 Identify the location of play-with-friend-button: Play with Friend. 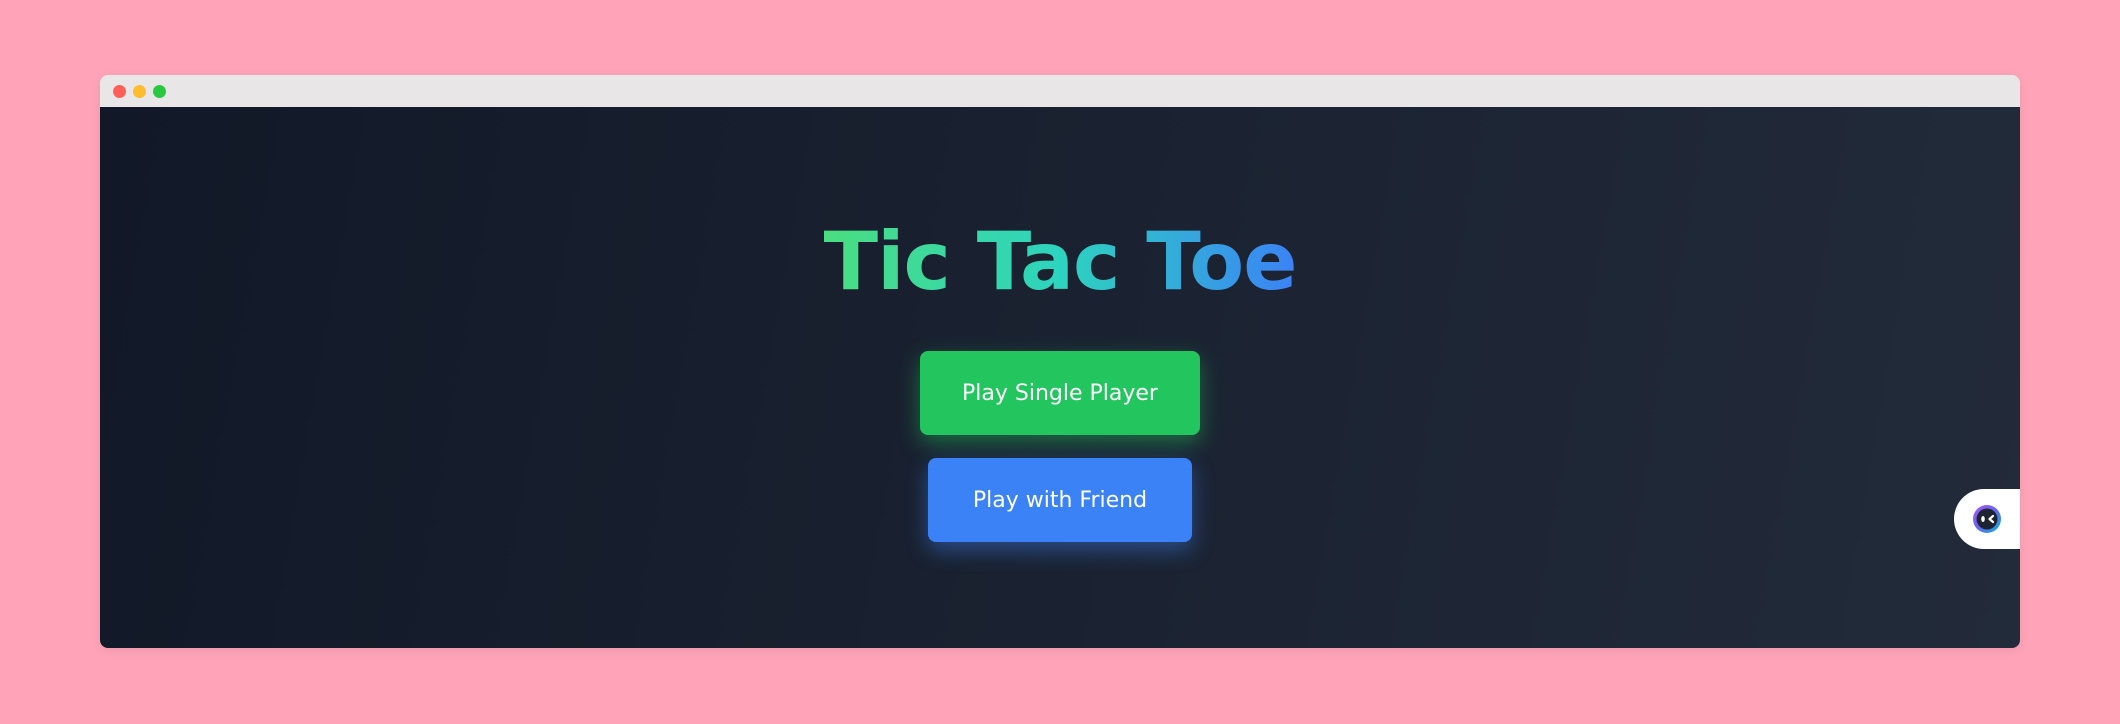
(1060, 500).